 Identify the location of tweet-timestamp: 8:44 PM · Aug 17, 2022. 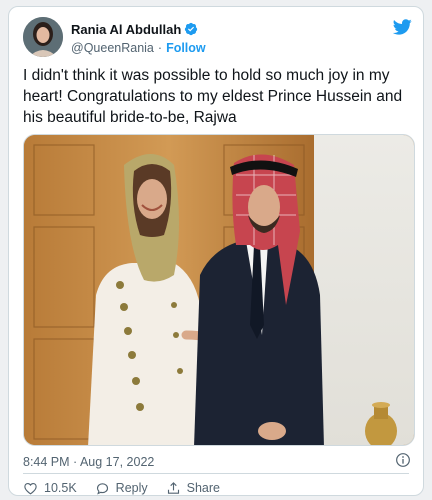
(88, 462).